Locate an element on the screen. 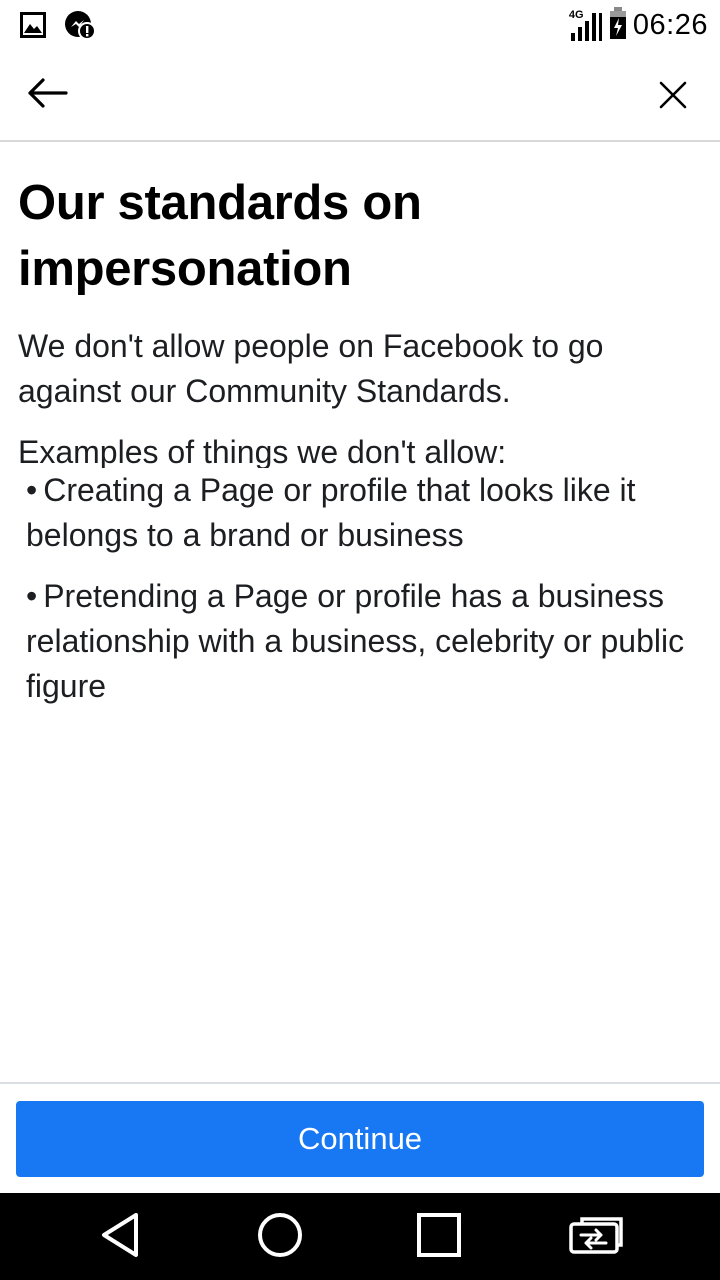 This screenshot has height=1280, width=720. battery-charging-icon is located at coordinates (618, 25).